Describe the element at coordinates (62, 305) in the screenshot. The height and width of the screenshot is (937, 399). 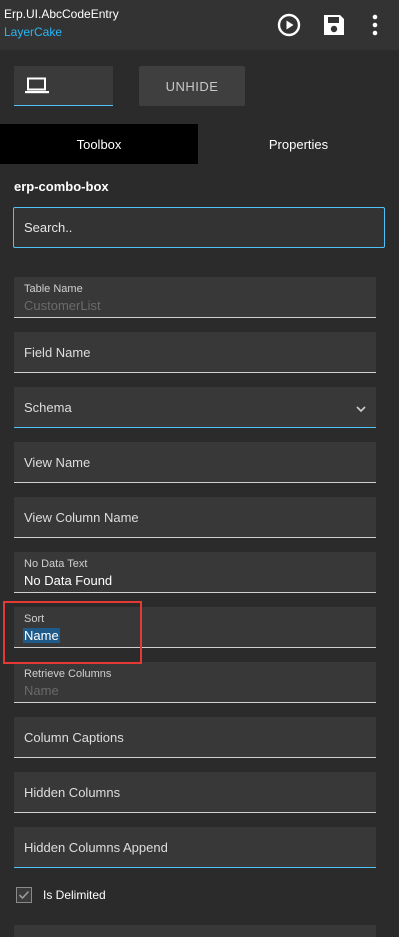
I see `field-value: CustomerList` at that location.